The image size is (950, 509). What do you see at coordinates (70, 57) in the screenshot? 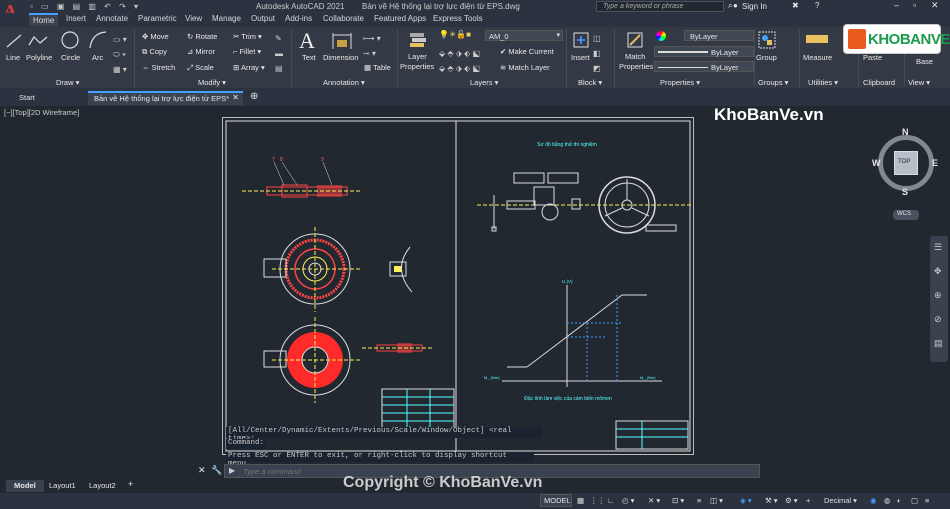
I see `circle-button: Circle` at bounding box center [70, 57].